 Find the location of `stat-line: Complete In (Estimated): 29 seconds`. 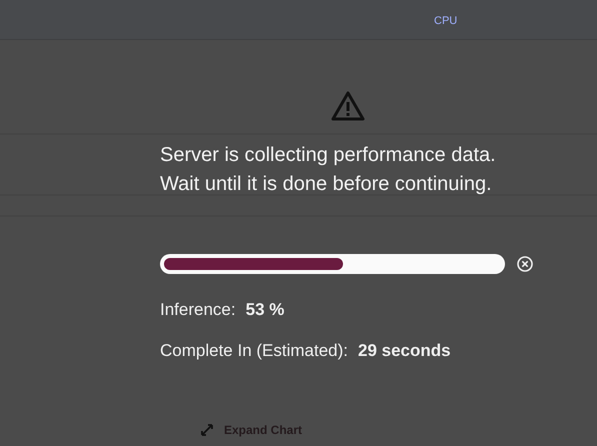

stat-line: Complete In (Estimated): 29 seconds is located at coordinates (305, 351).